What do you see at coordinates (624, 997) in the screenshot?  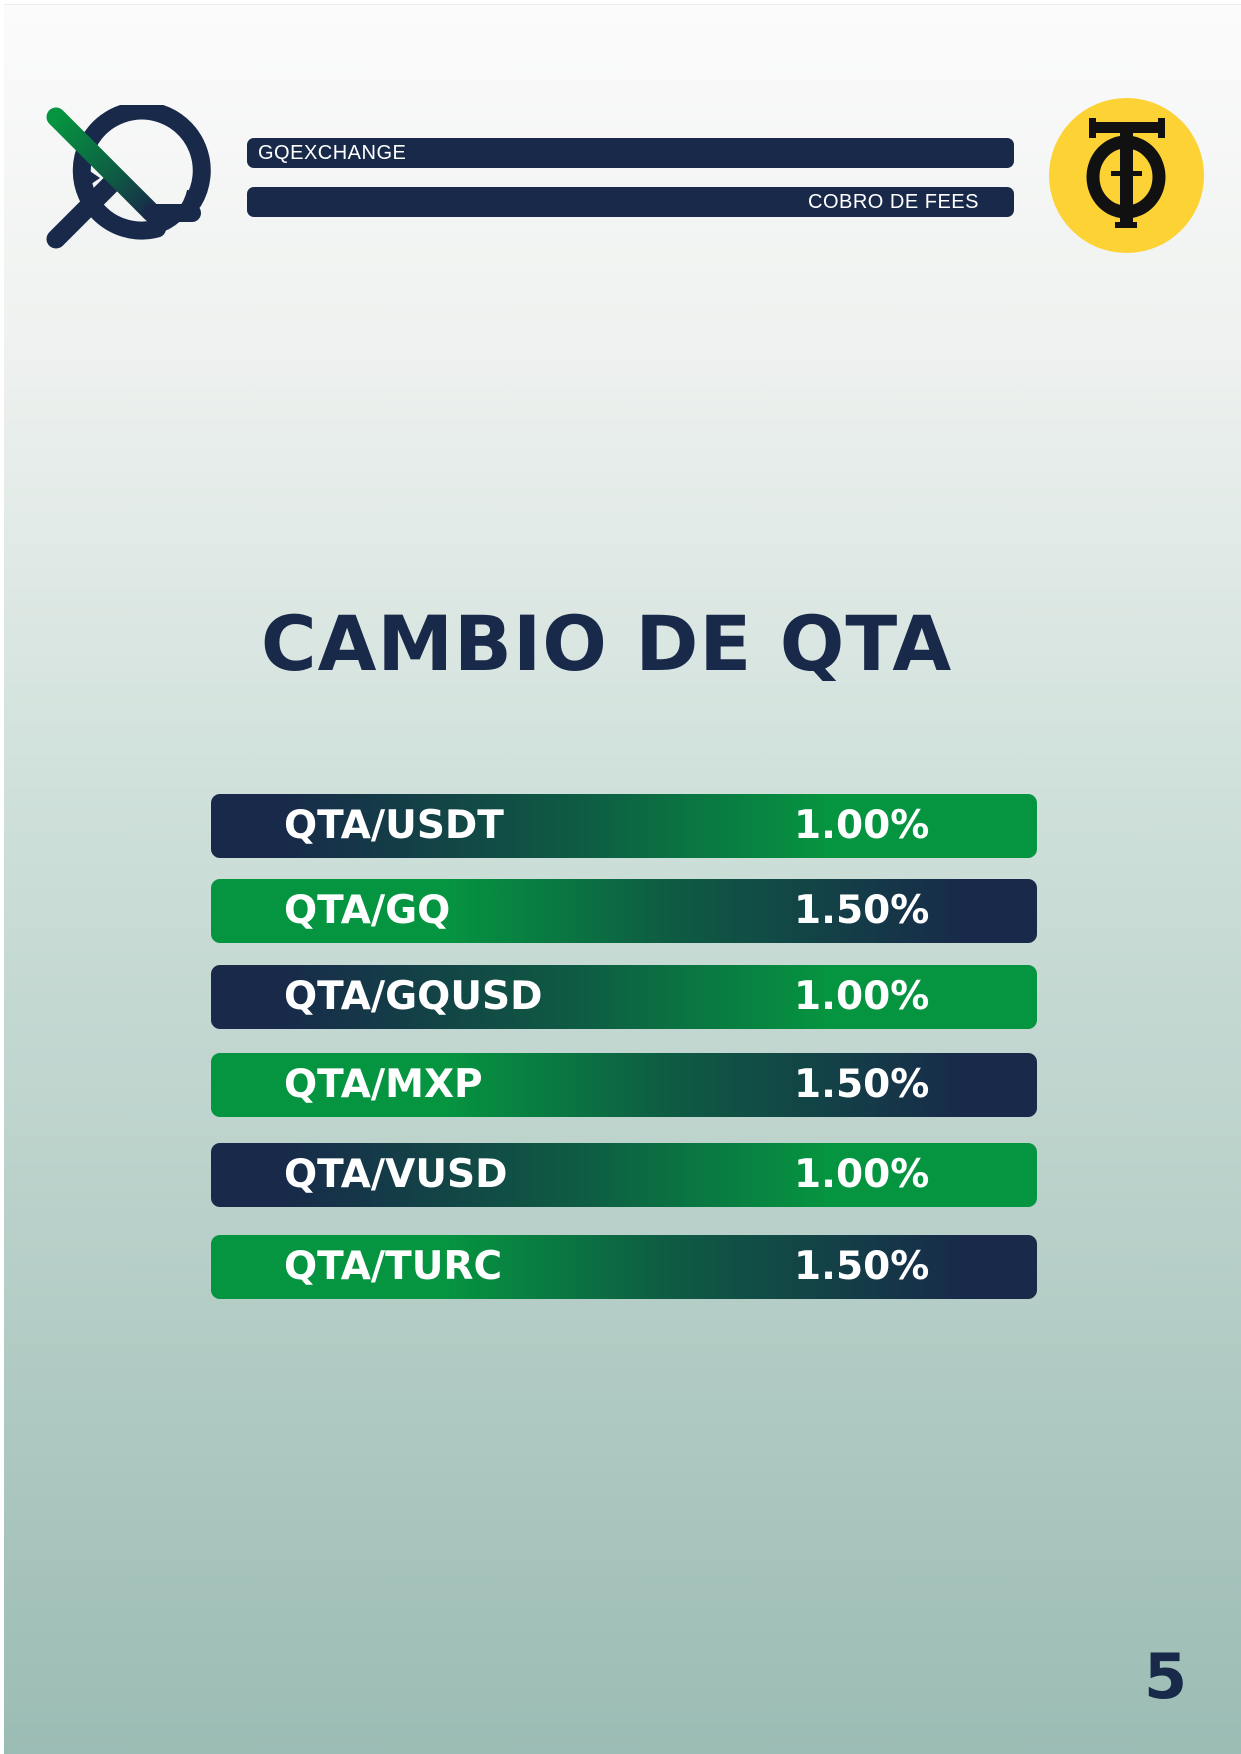 I see `rate-row-qta-gqusd: QTA/GQUSD 1.00%` at bounding box center [624, 997].